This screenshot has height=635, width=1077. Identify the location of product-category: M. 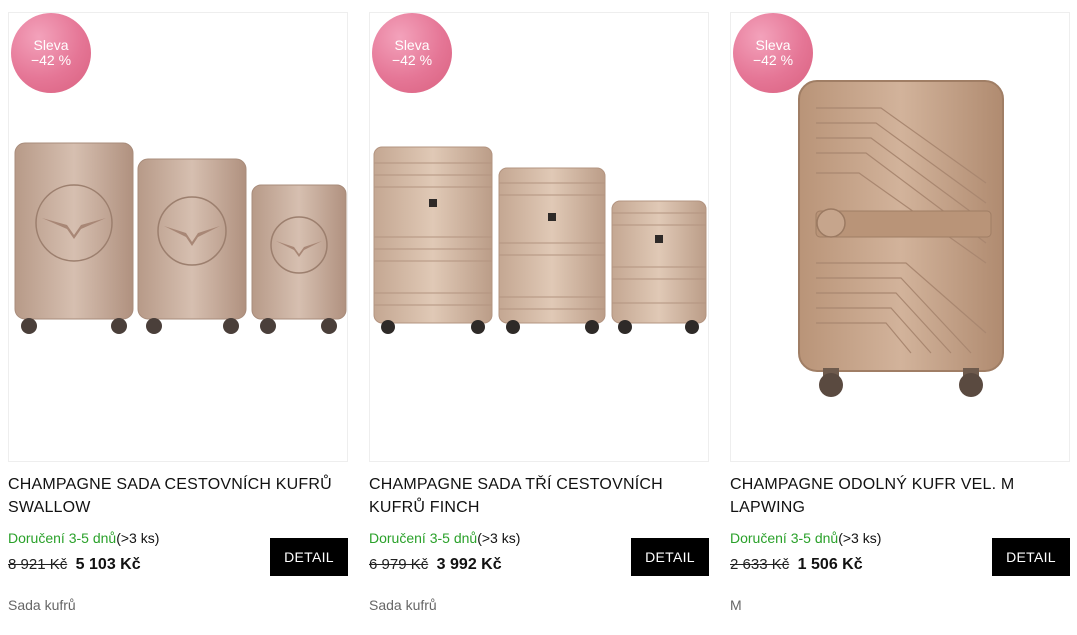
(736, 605).